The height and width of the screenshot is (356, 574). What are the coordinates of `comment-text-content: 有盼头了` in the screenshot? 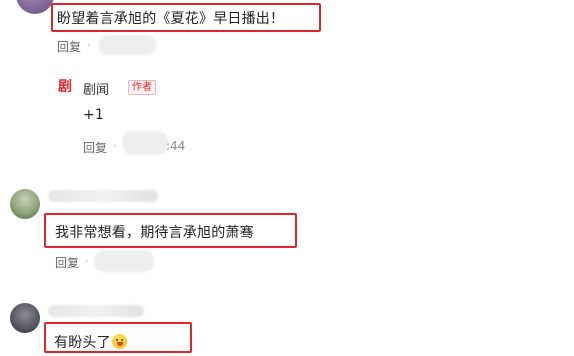 It's located at (82, 343).